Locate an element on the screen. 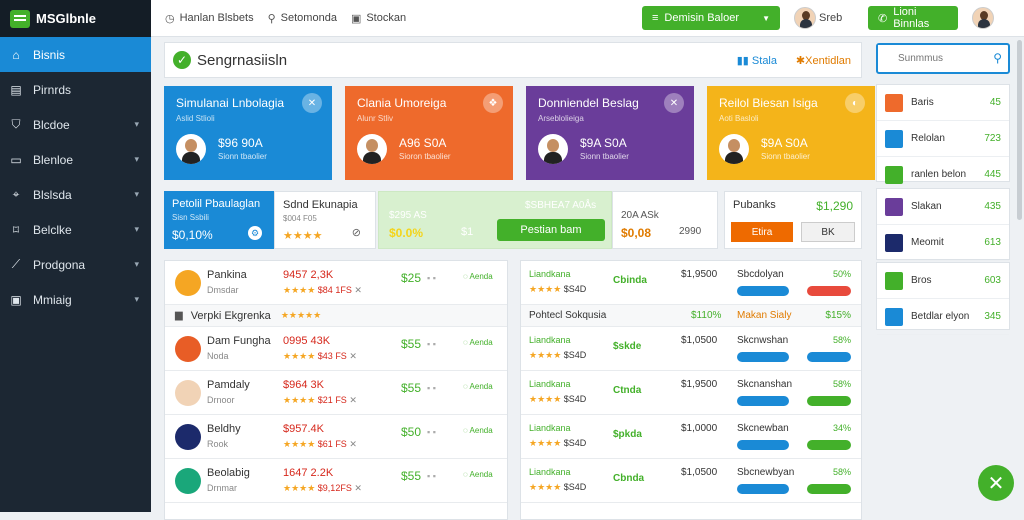 This screenshot has width=1024, height=520. right-item-label: Betdlar elyon is located at coordinates (940, 316).